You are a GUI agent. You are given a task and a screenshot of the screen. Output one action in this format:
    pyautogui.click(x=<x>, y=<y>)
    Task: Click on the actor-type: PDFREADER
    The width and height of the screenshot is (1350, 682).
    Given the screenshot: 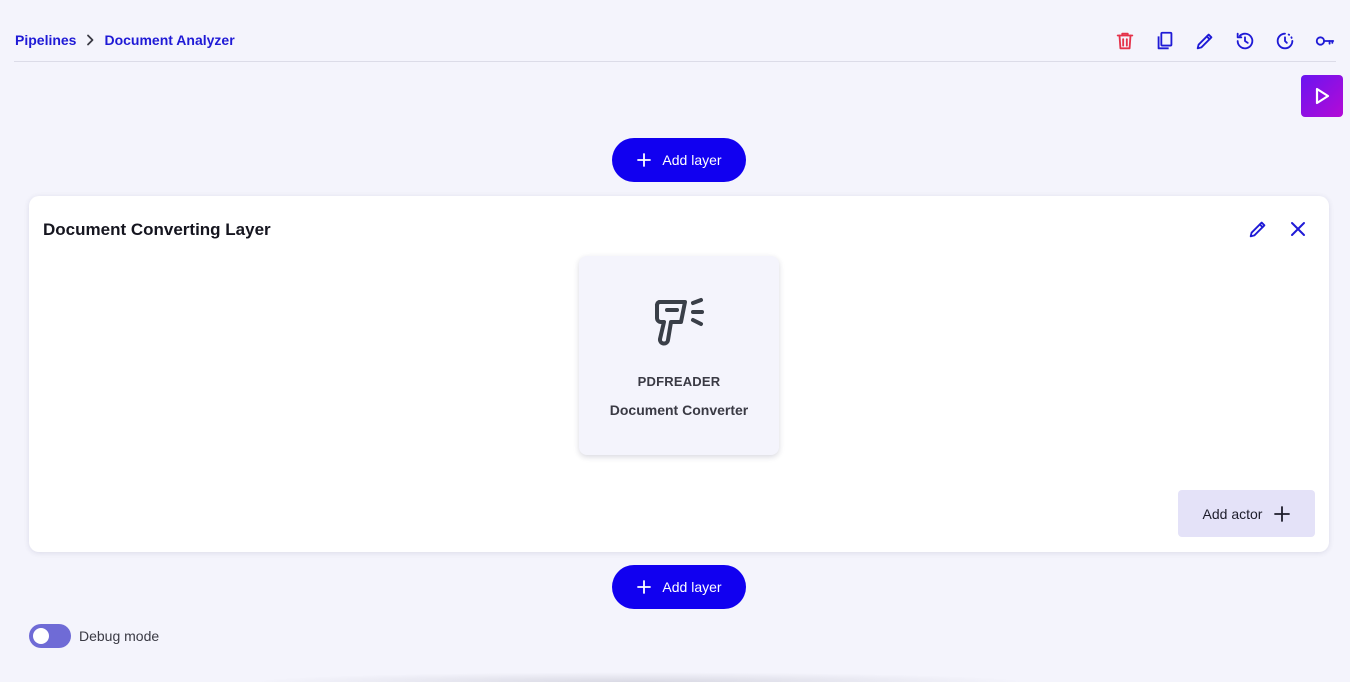 What is the action you would take?
    pyautogui.click(x=679, y=381)
    